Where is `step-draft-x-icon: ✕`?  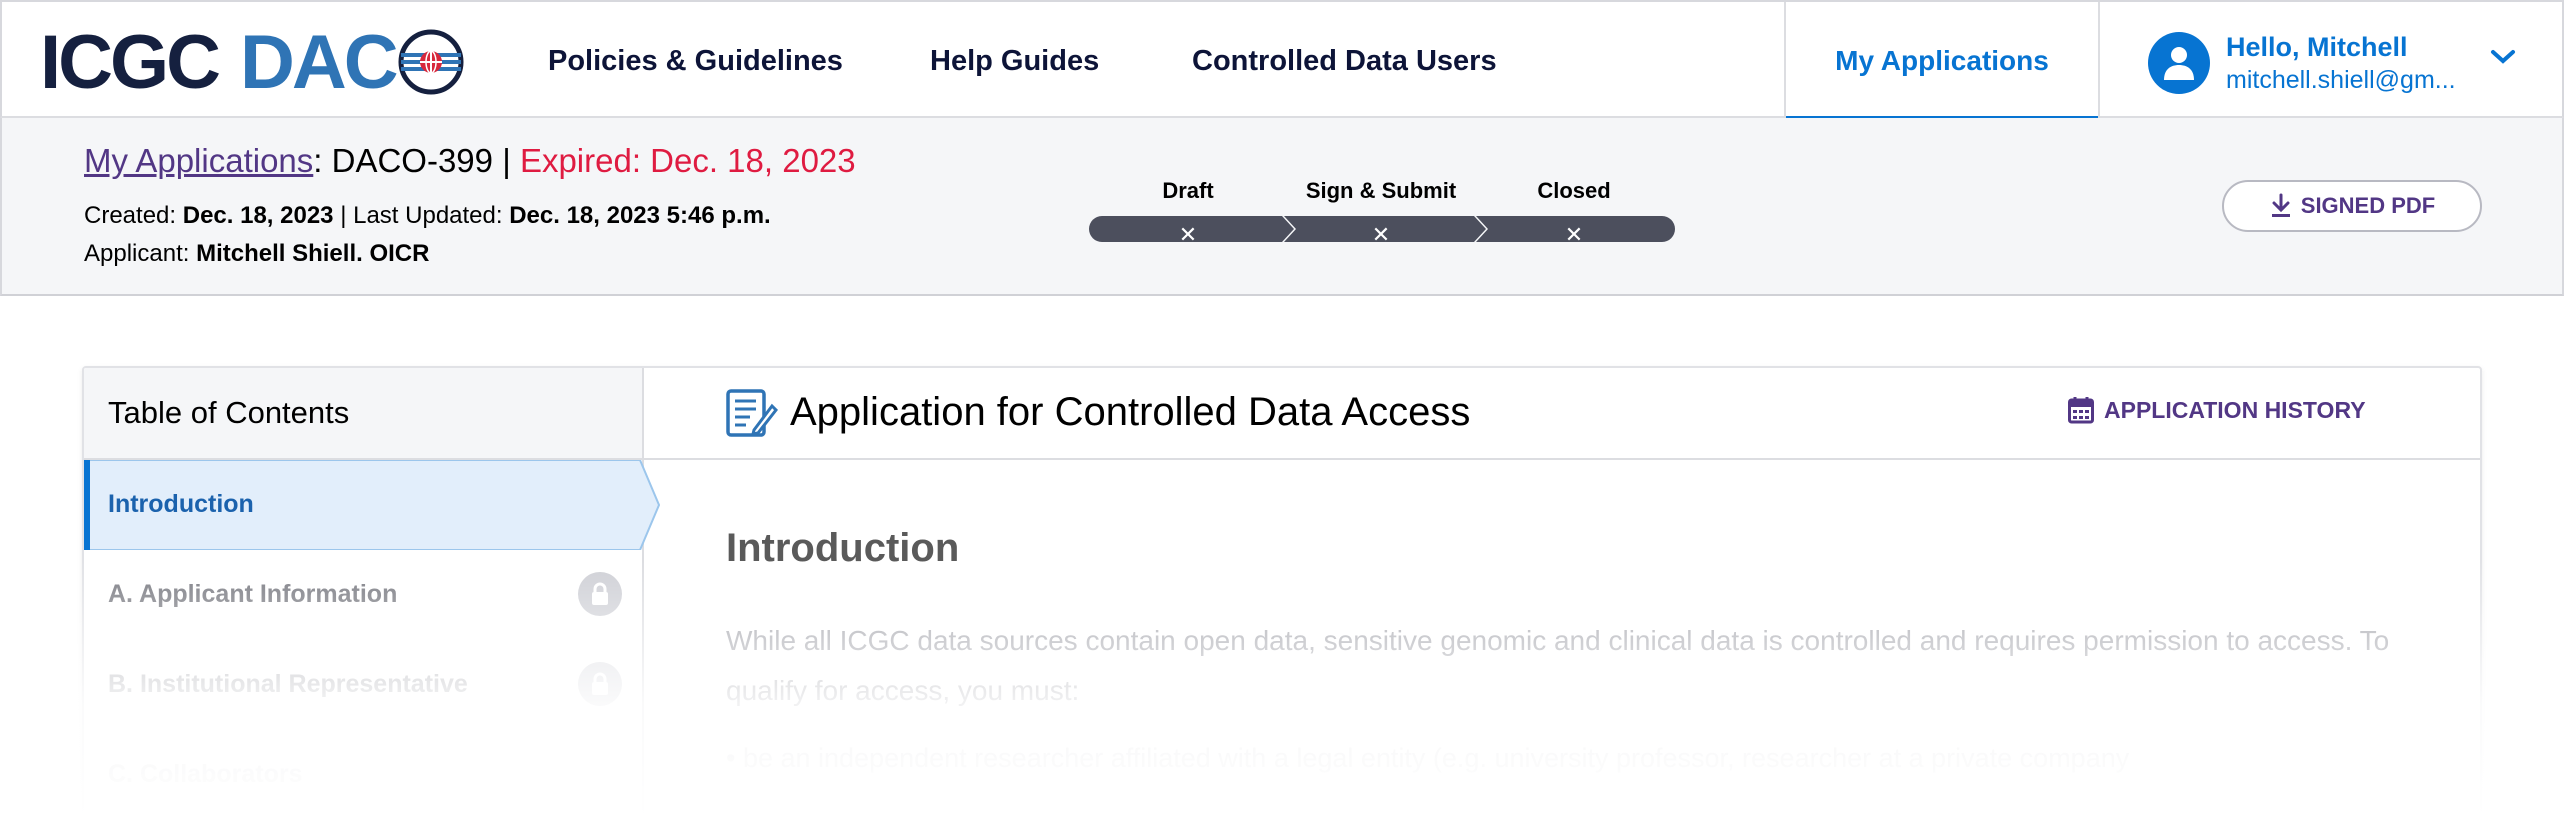 step-draft-x-icon: ✕ is located at coordinates (1188, 234).